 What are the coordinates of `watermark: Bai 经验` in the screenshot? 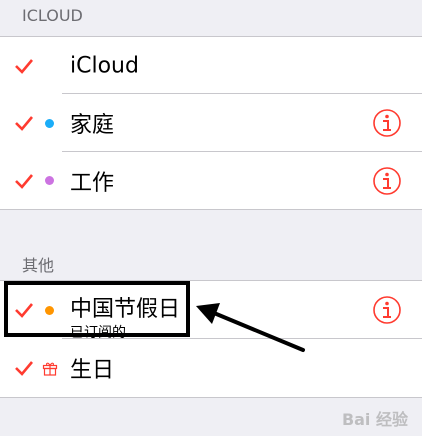 It's located at (374, 419).